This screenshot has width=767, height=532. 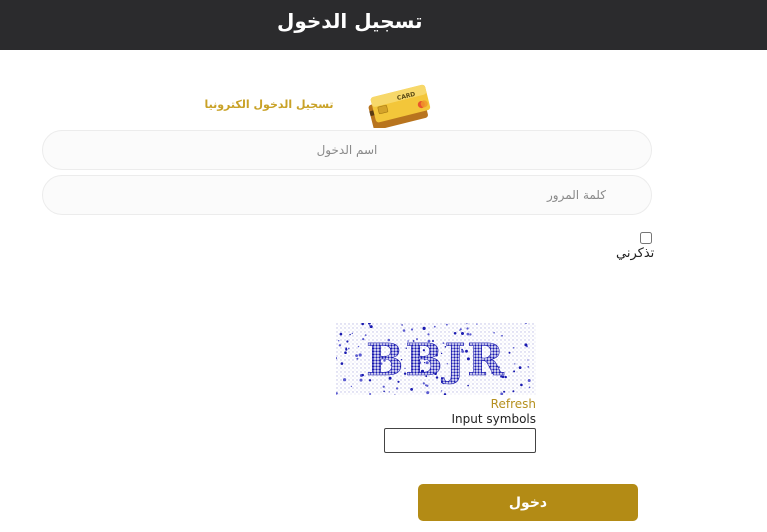 I want to click on captcha-input, so click(x=460, y=440).